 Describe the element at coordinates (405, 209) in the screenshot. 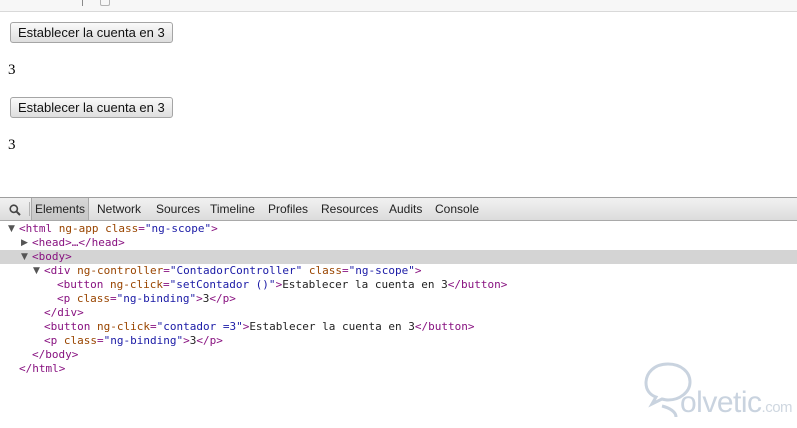

I see `tab-audits: Audits` at that location.